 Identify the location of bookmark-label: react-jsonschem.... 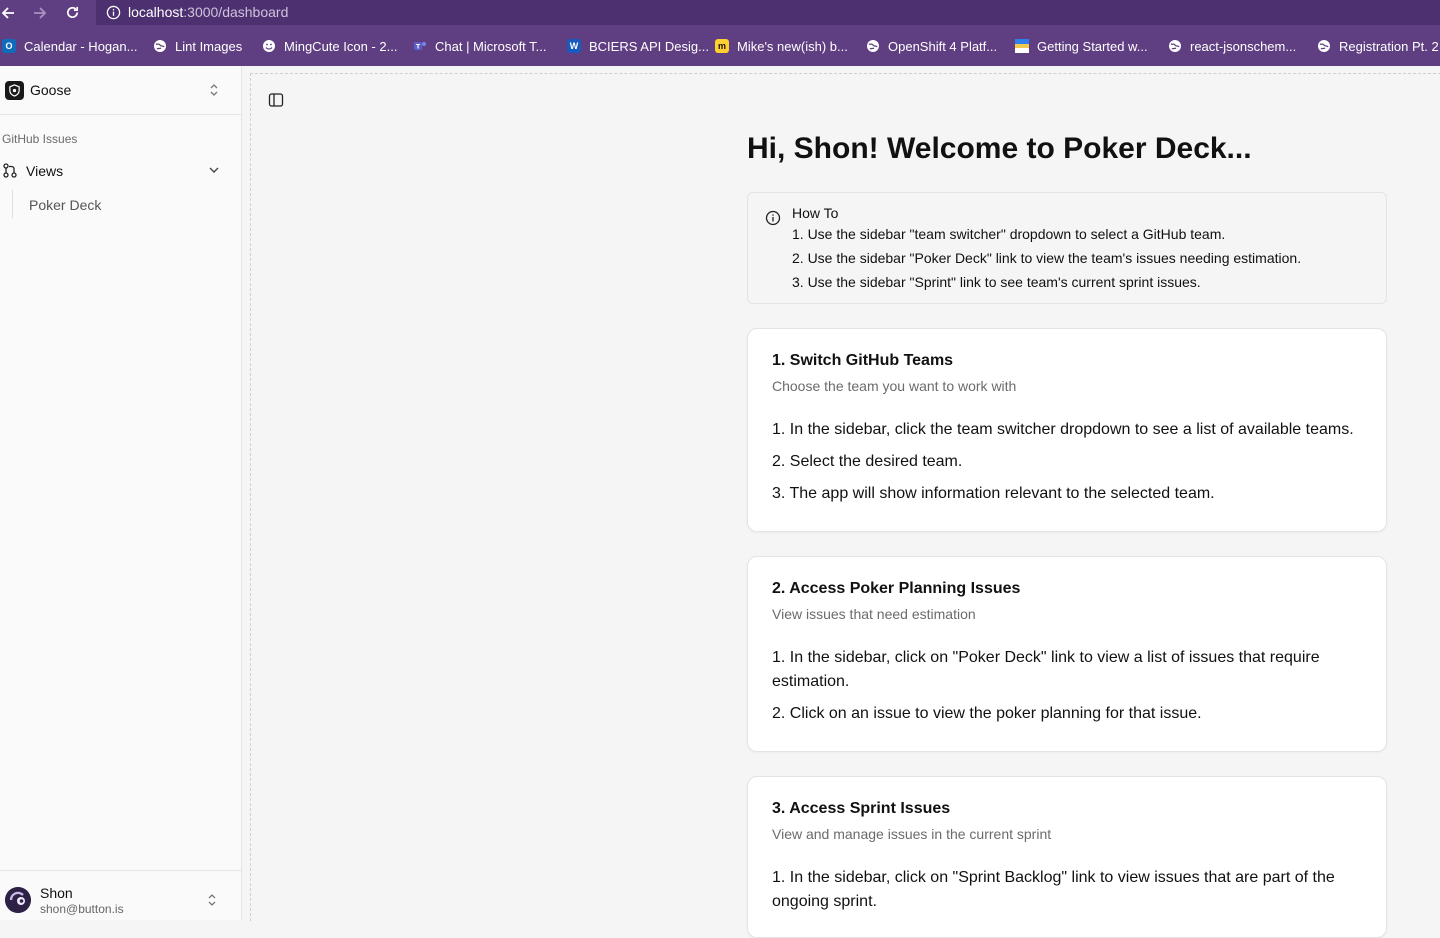
(1243, 46).